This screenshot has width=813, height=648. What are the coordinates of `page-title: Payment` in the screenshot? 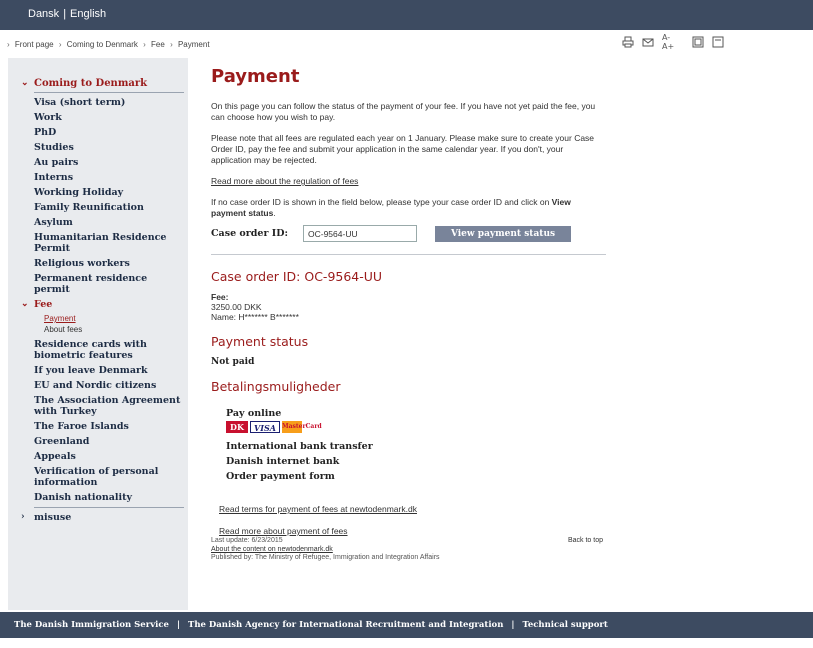 It's located at (255, 76).